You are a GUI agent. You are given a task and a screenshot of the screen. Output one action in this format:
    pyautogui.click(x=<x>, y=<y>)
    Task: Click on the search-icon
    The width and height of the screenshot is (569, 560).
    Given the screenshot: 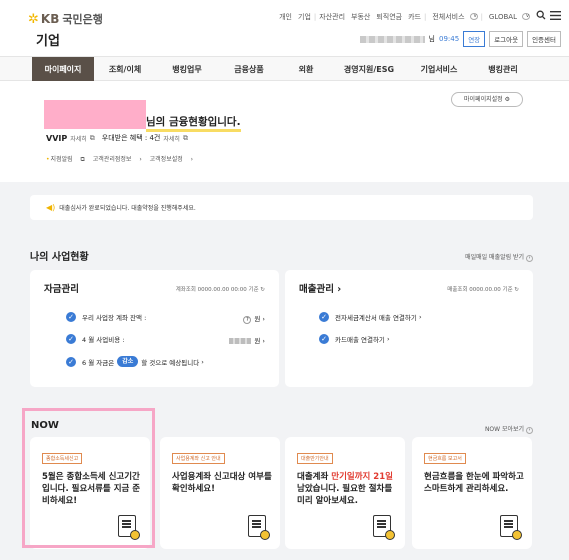 What is the action you would take?
    pyautogui.click(x=540, y=16)
    